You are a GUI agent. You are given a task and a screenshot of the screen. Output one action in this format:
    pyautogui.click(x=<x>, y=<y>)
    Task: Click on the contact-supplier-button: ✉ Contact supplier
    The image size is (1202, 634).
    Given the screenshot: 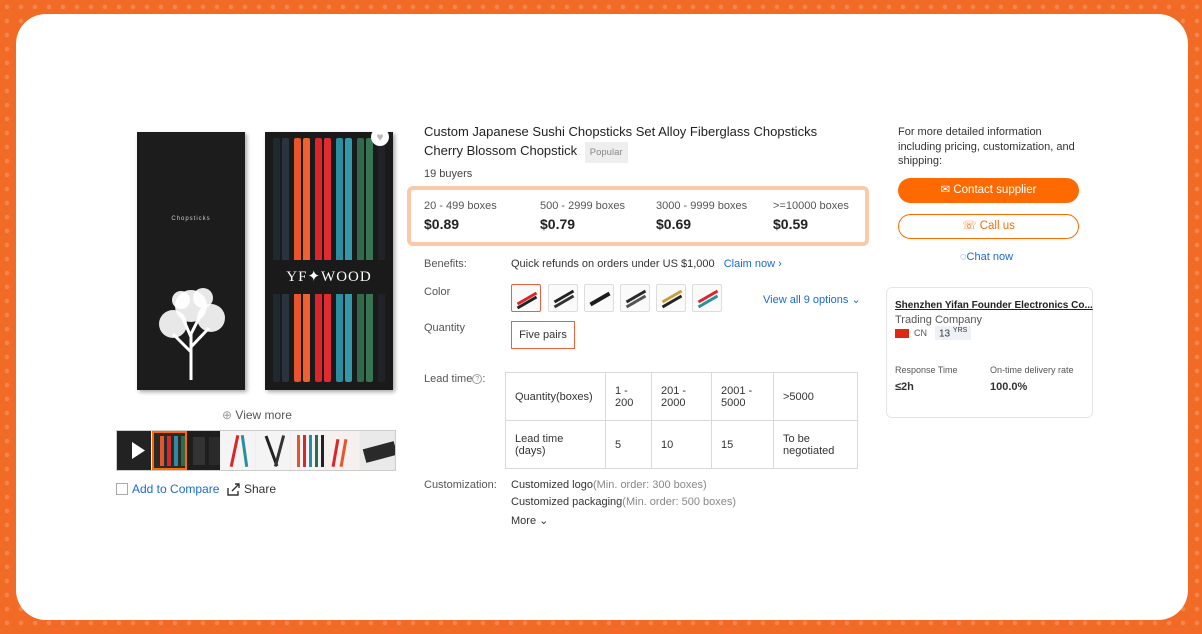 What is the action you would take?
    pyautogui.click(x=988, y=190)
    